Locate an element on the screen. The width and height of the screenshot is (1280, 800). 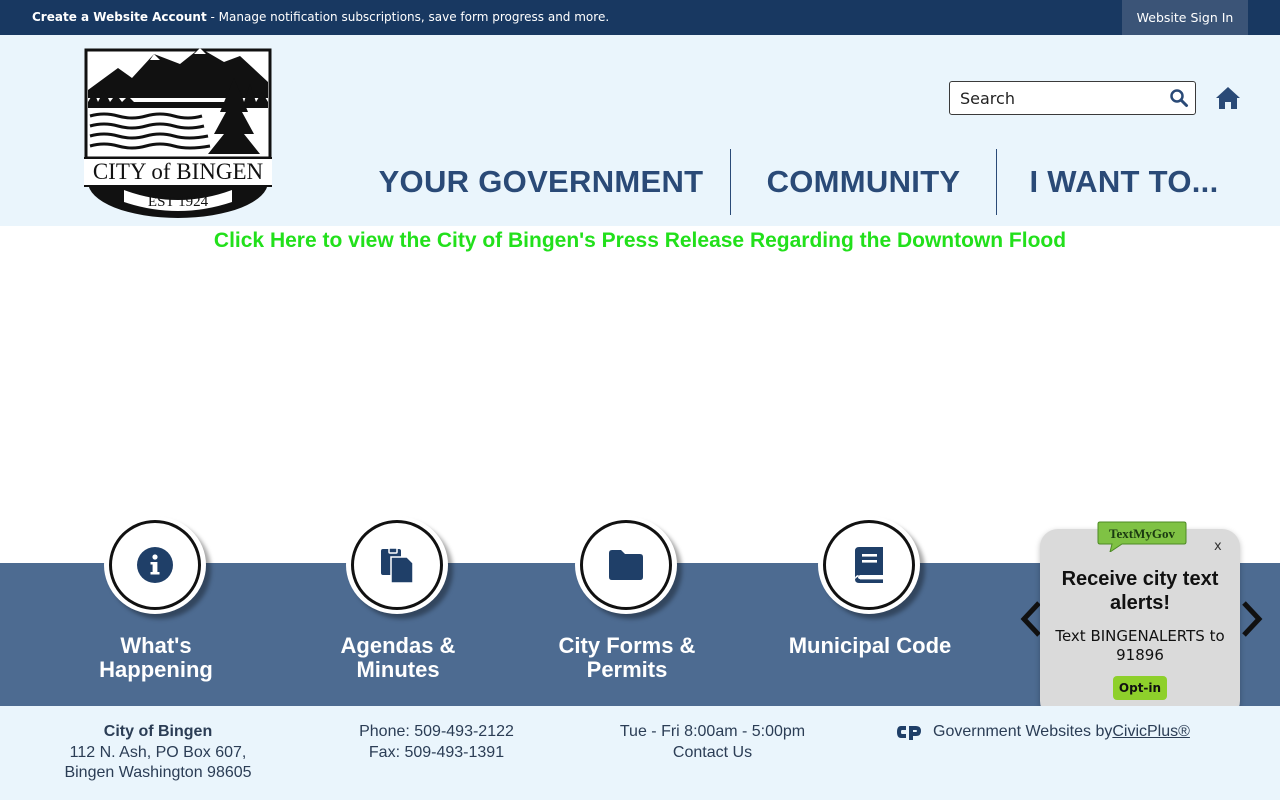
info-icon is located at coordinates (155, 565).